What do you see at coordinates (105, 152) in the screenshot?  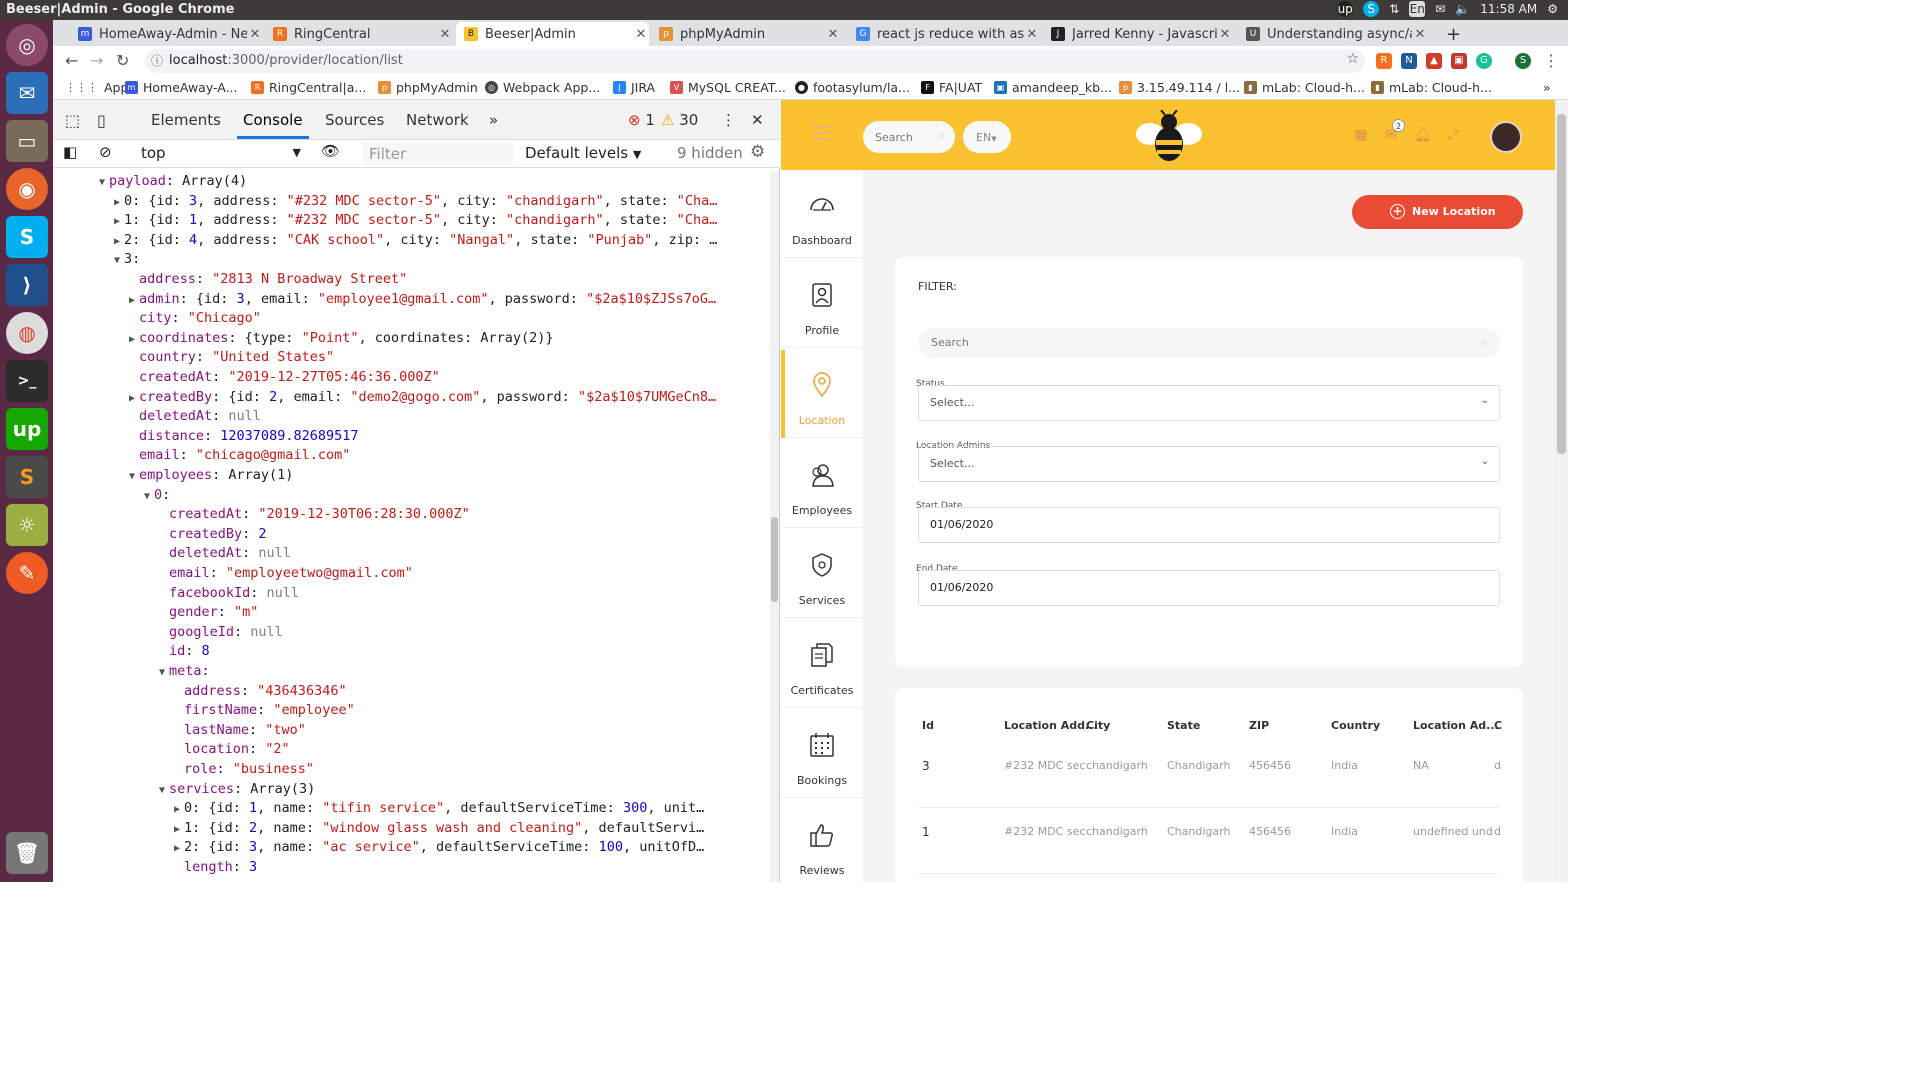 I see `clear-console-icon: ⊘` at bounding box center [105, 152].